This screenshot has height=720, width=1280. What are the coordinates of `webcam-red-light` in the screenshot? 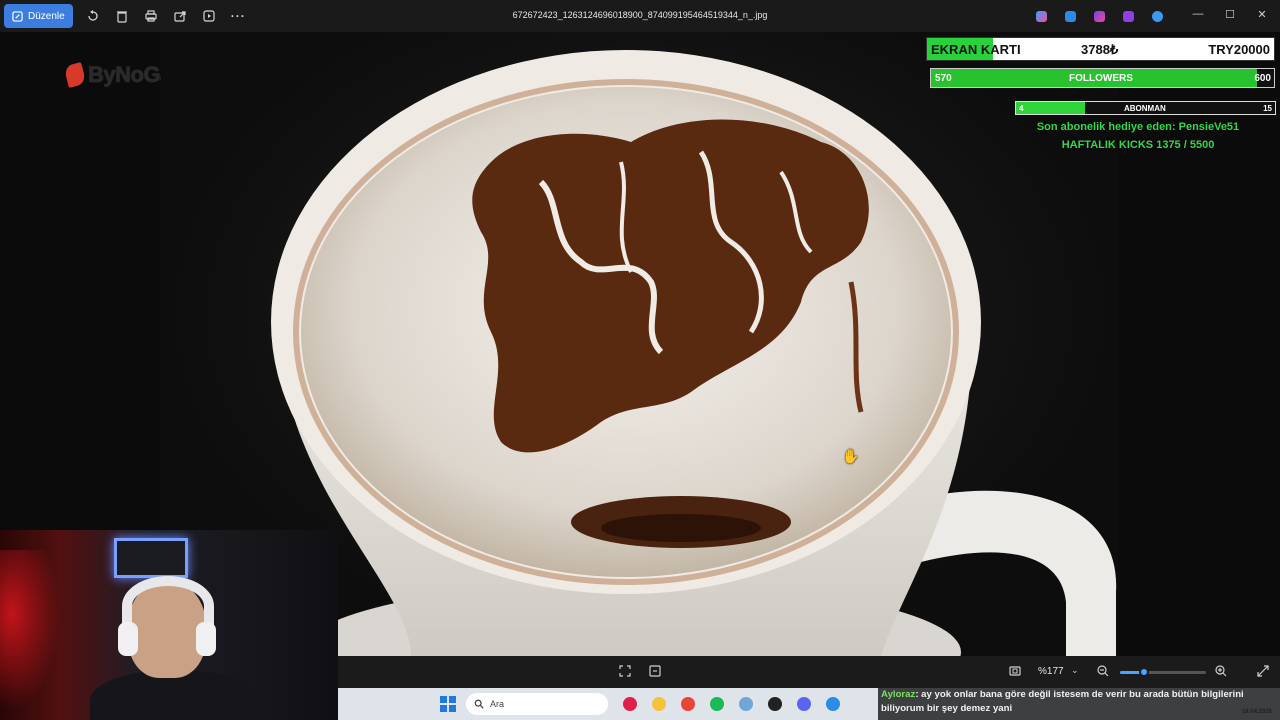 It's located at (30, 630).